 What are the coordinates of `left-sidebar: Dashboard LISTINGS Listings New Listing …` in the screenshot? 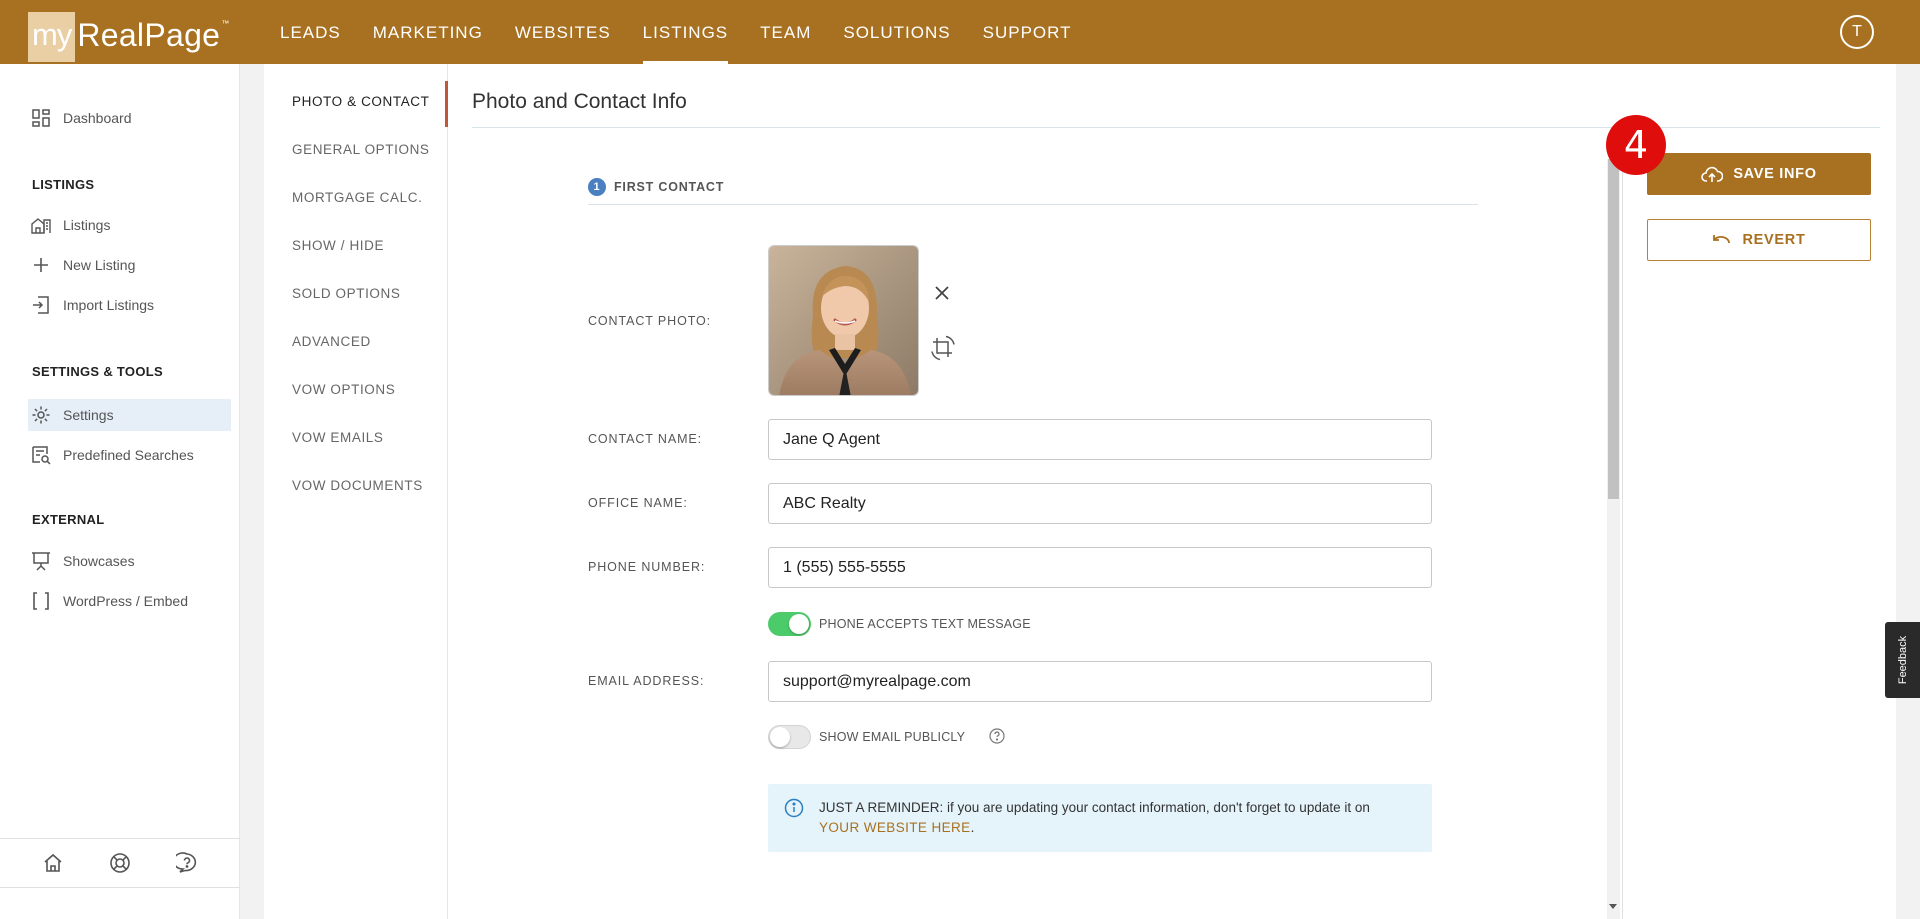 It's located at (120, 491).